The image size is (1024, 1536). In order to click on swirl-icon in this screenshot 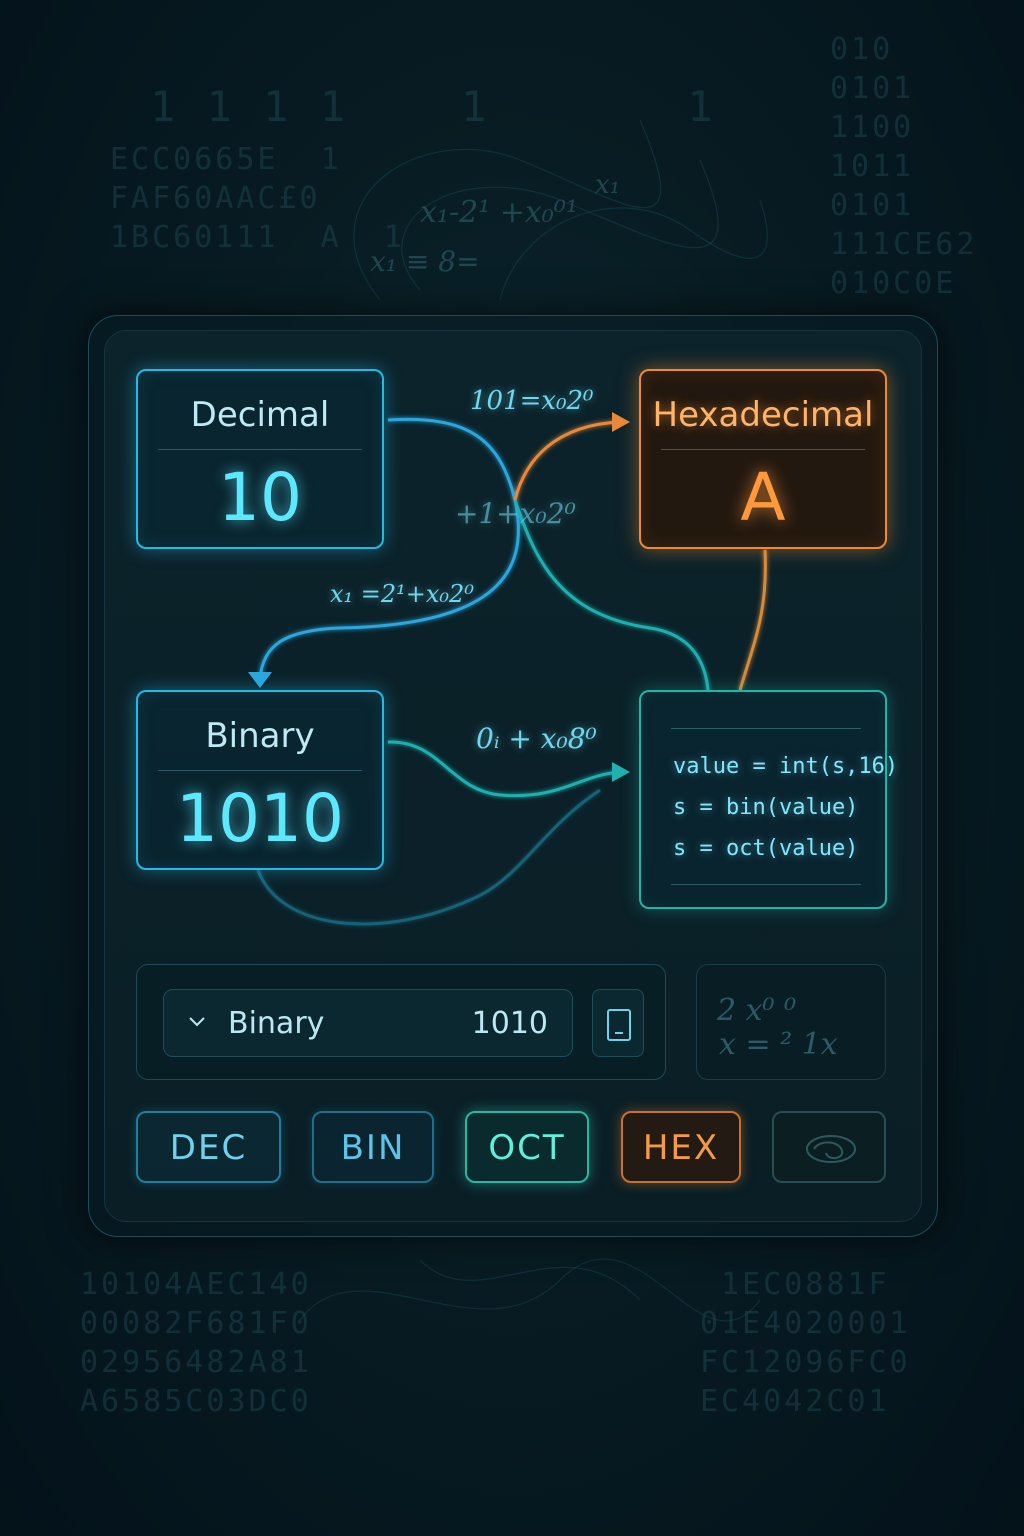, I will do `click(831, 1149)`.